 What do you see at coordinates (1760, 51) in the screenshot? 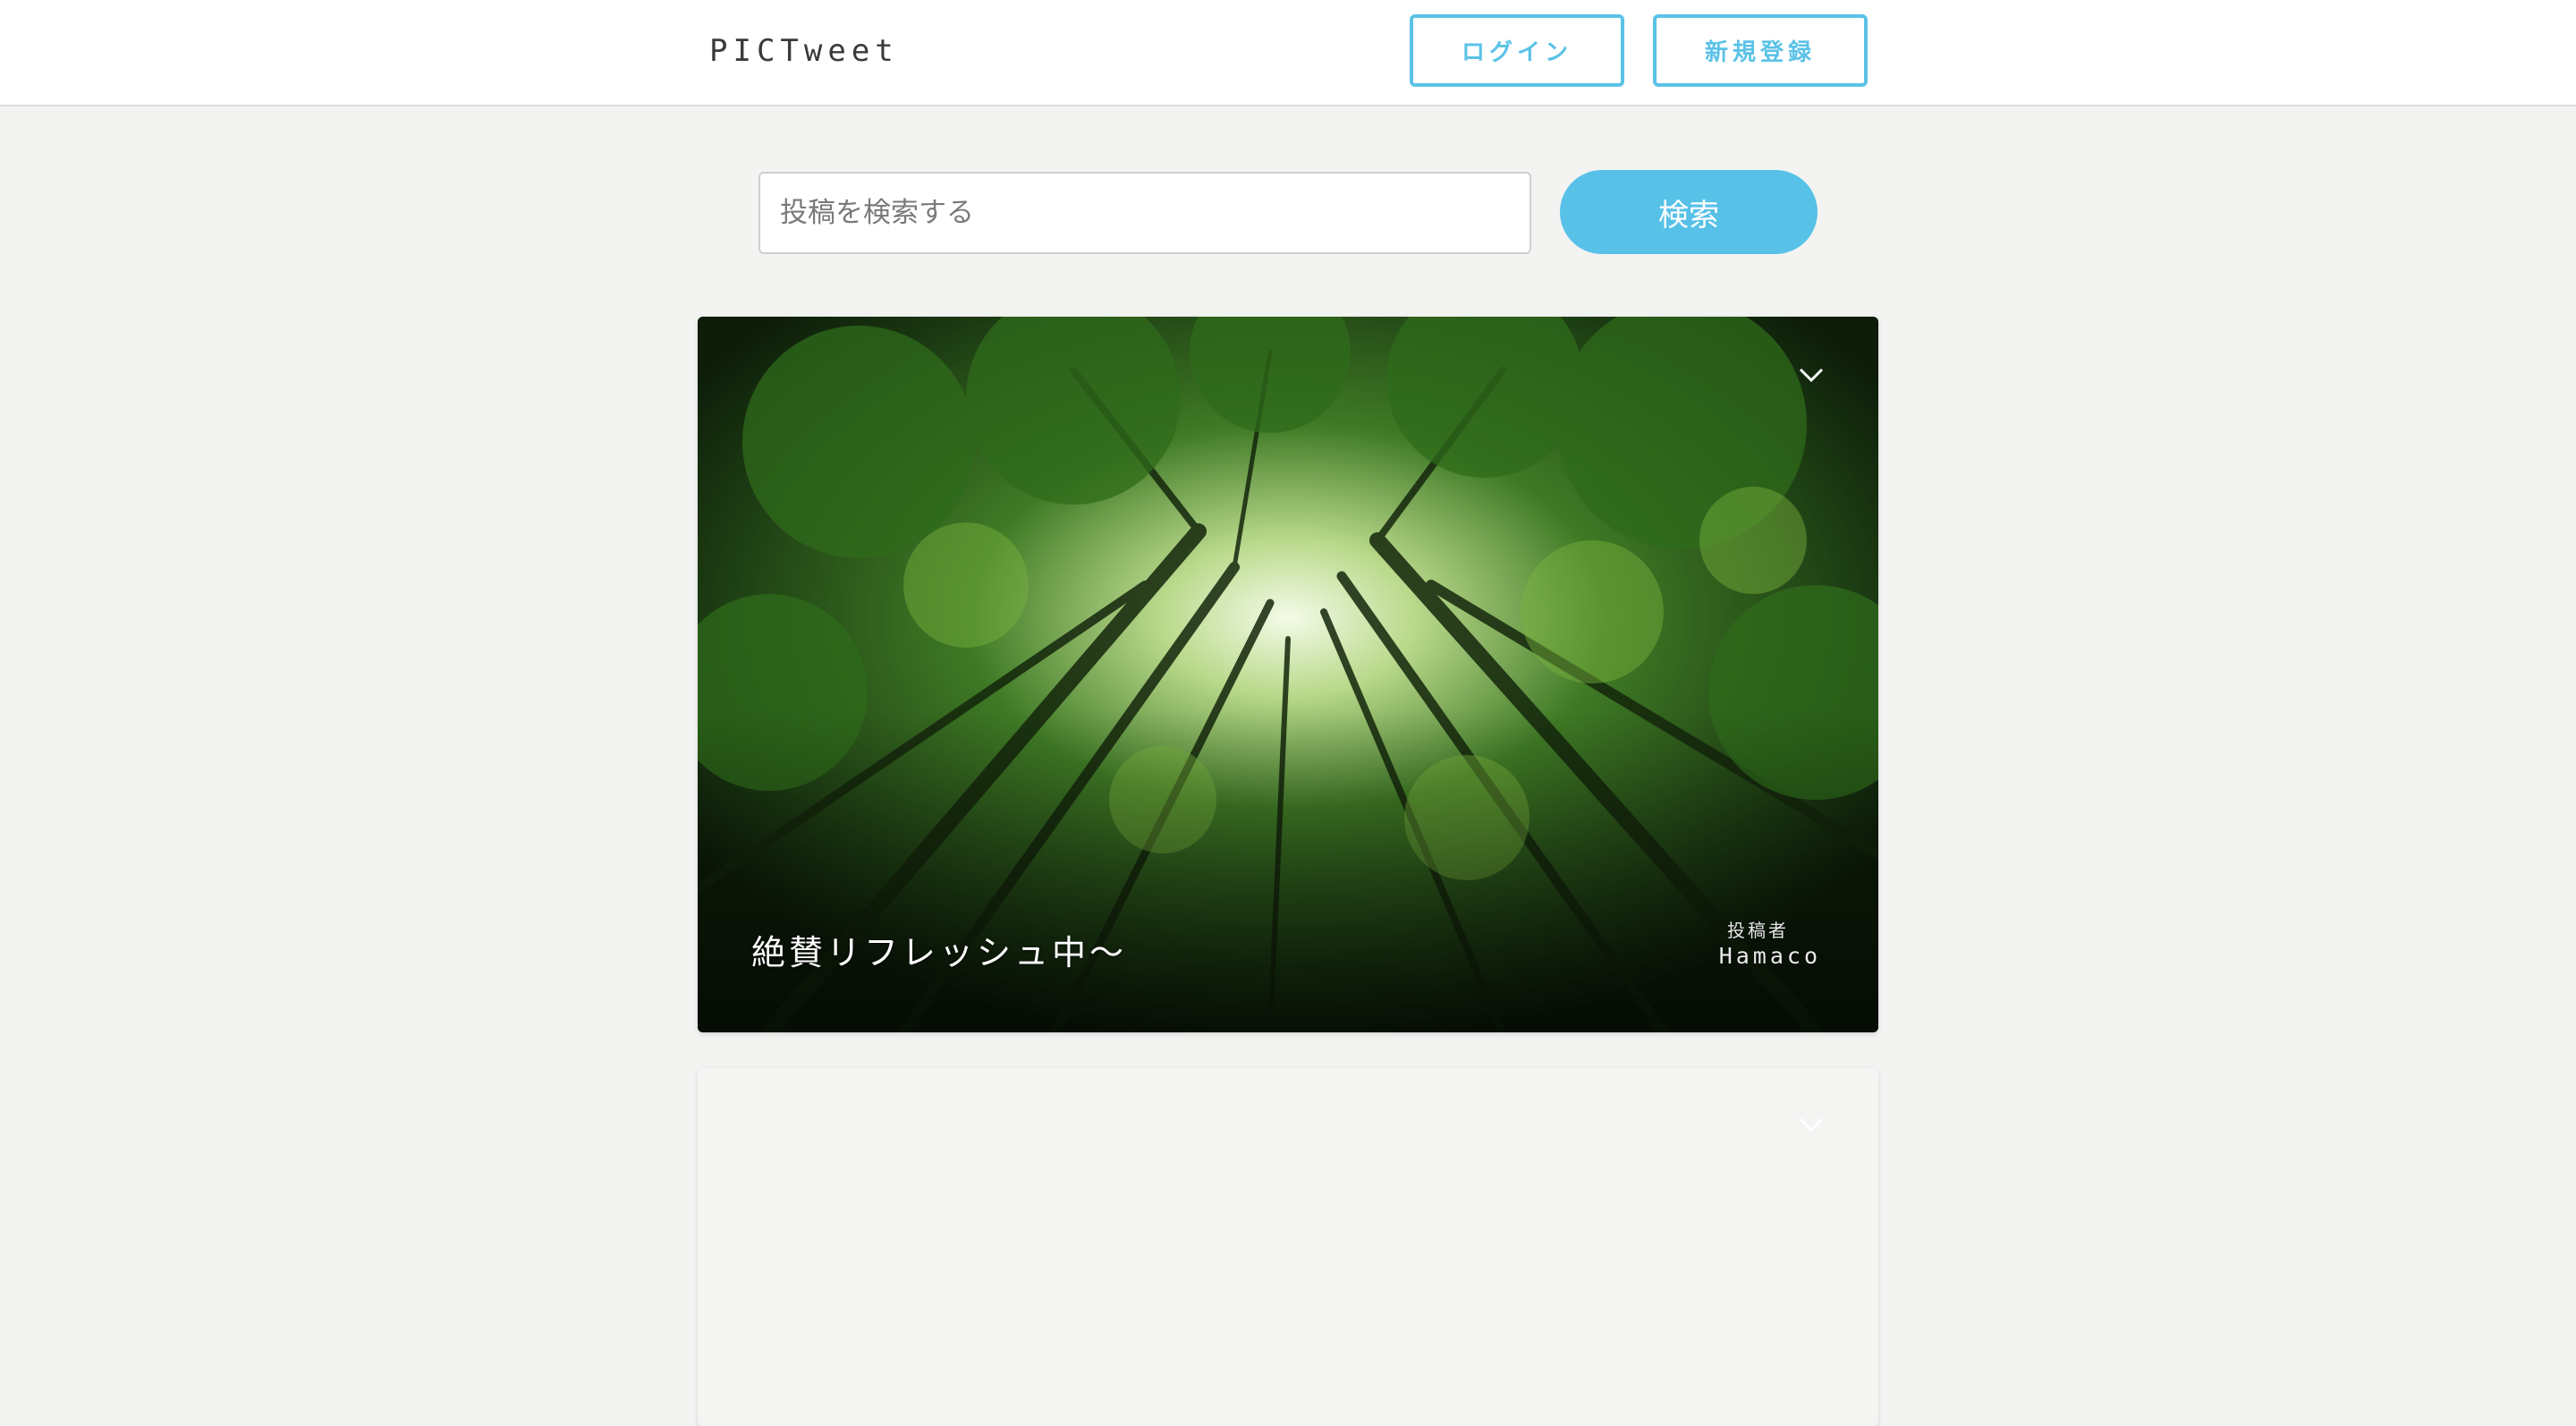
I see `signup-button: 新規登録` at bounding box center [1760, 51].